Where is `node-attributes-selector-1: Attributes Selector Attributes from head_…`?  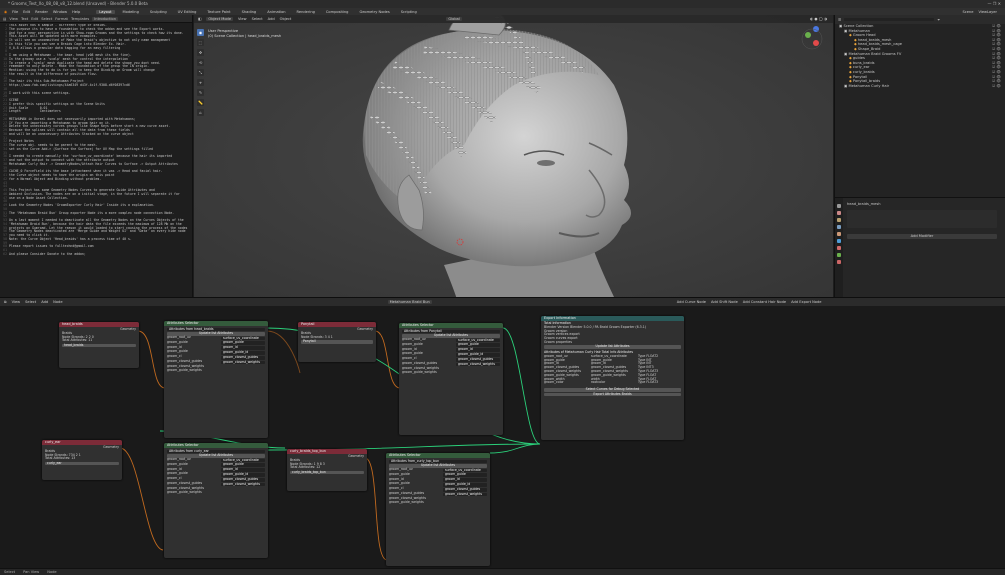
node-attributes-selector-1: Attributes Selector Attributes from head_… is located at coordinates (216, 379).